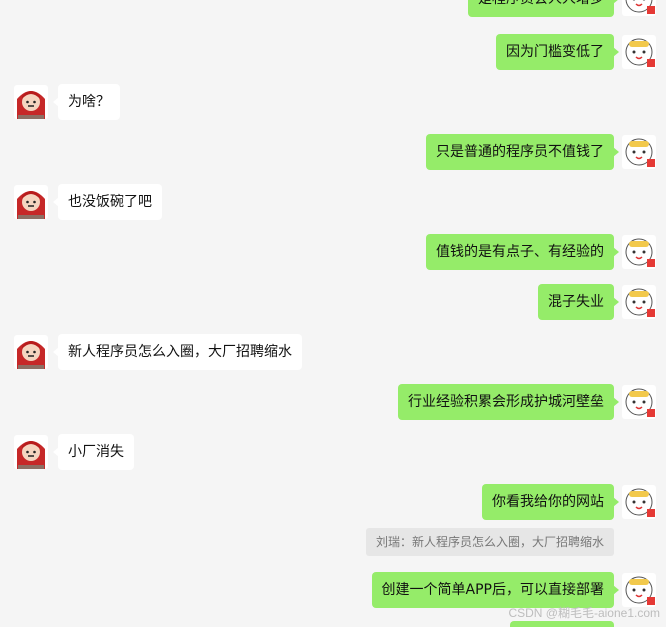 This screenshot has width=666, height=627. What do you see at coordinates (522, 152) in the screenshot?
I see `message-bubble-me: 只是普通的程序员不值钱了` at bounding box center [522, 152].